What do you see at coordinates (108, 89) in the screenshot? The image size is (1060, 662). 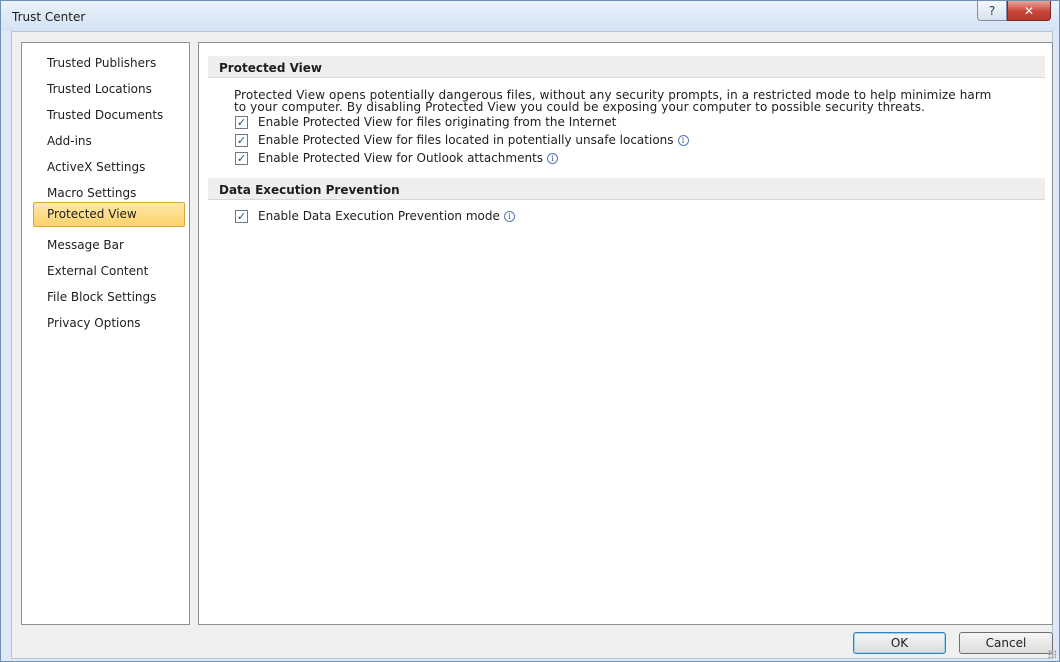 I see `sidebar-item-trusted-locations: Trusted Locations` at bounding box center [108, 89].